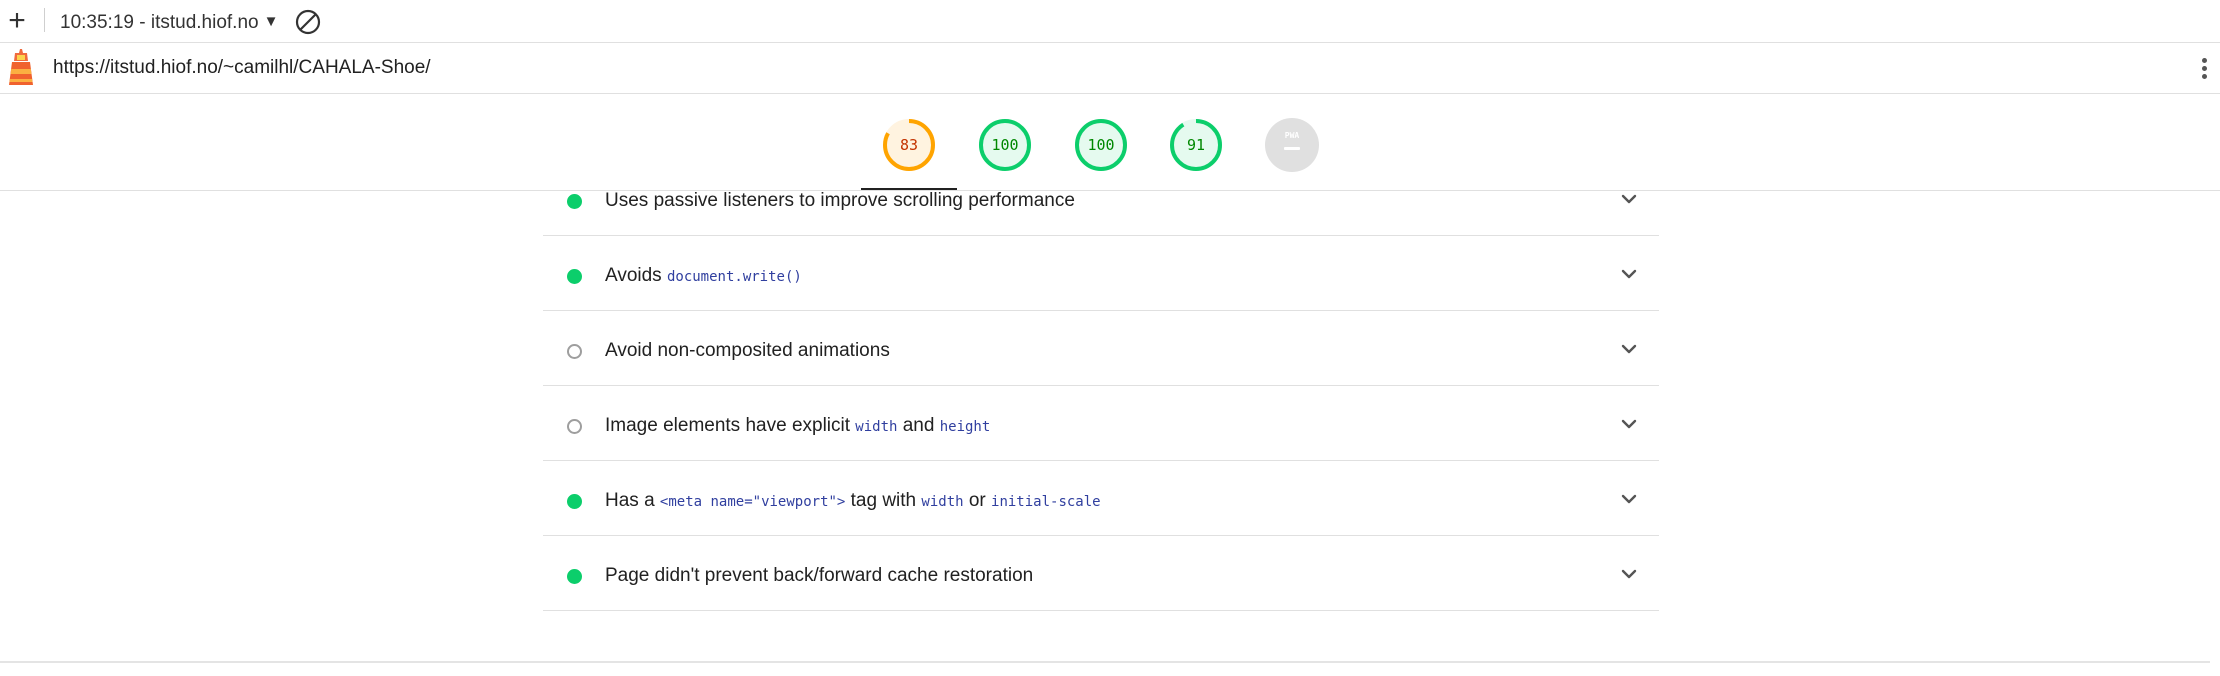 The height and width of the screenshot is (676, 2220). I want to click on gauge-seo: 91, so click(1196, 145).